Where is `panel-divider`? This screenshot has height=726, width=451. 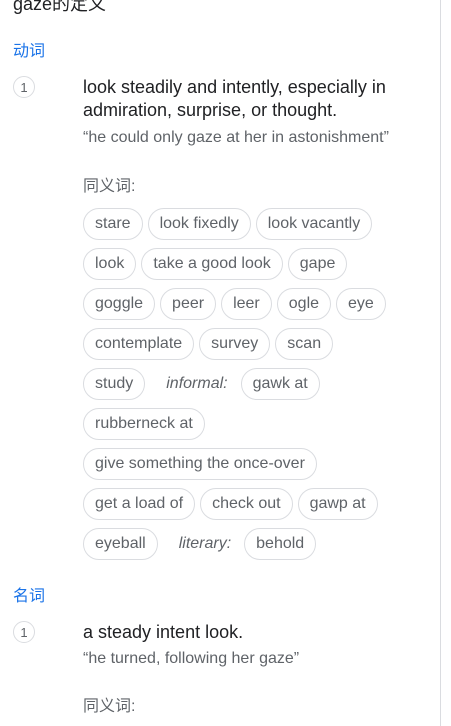 panel-divider is located at coordinates (440, 363).